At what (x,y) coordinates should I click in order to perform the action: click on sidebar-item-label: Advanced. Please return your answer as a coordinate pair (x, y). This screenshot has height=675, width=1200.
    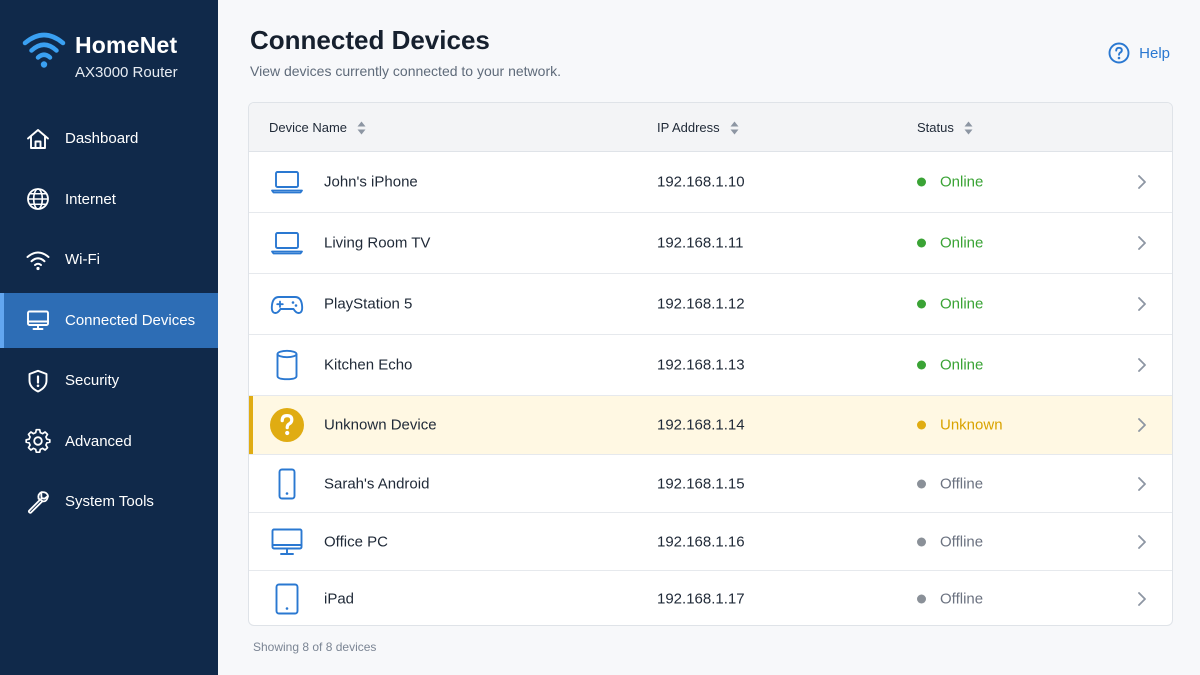
    Looking at the image, I should click on (98, 441).